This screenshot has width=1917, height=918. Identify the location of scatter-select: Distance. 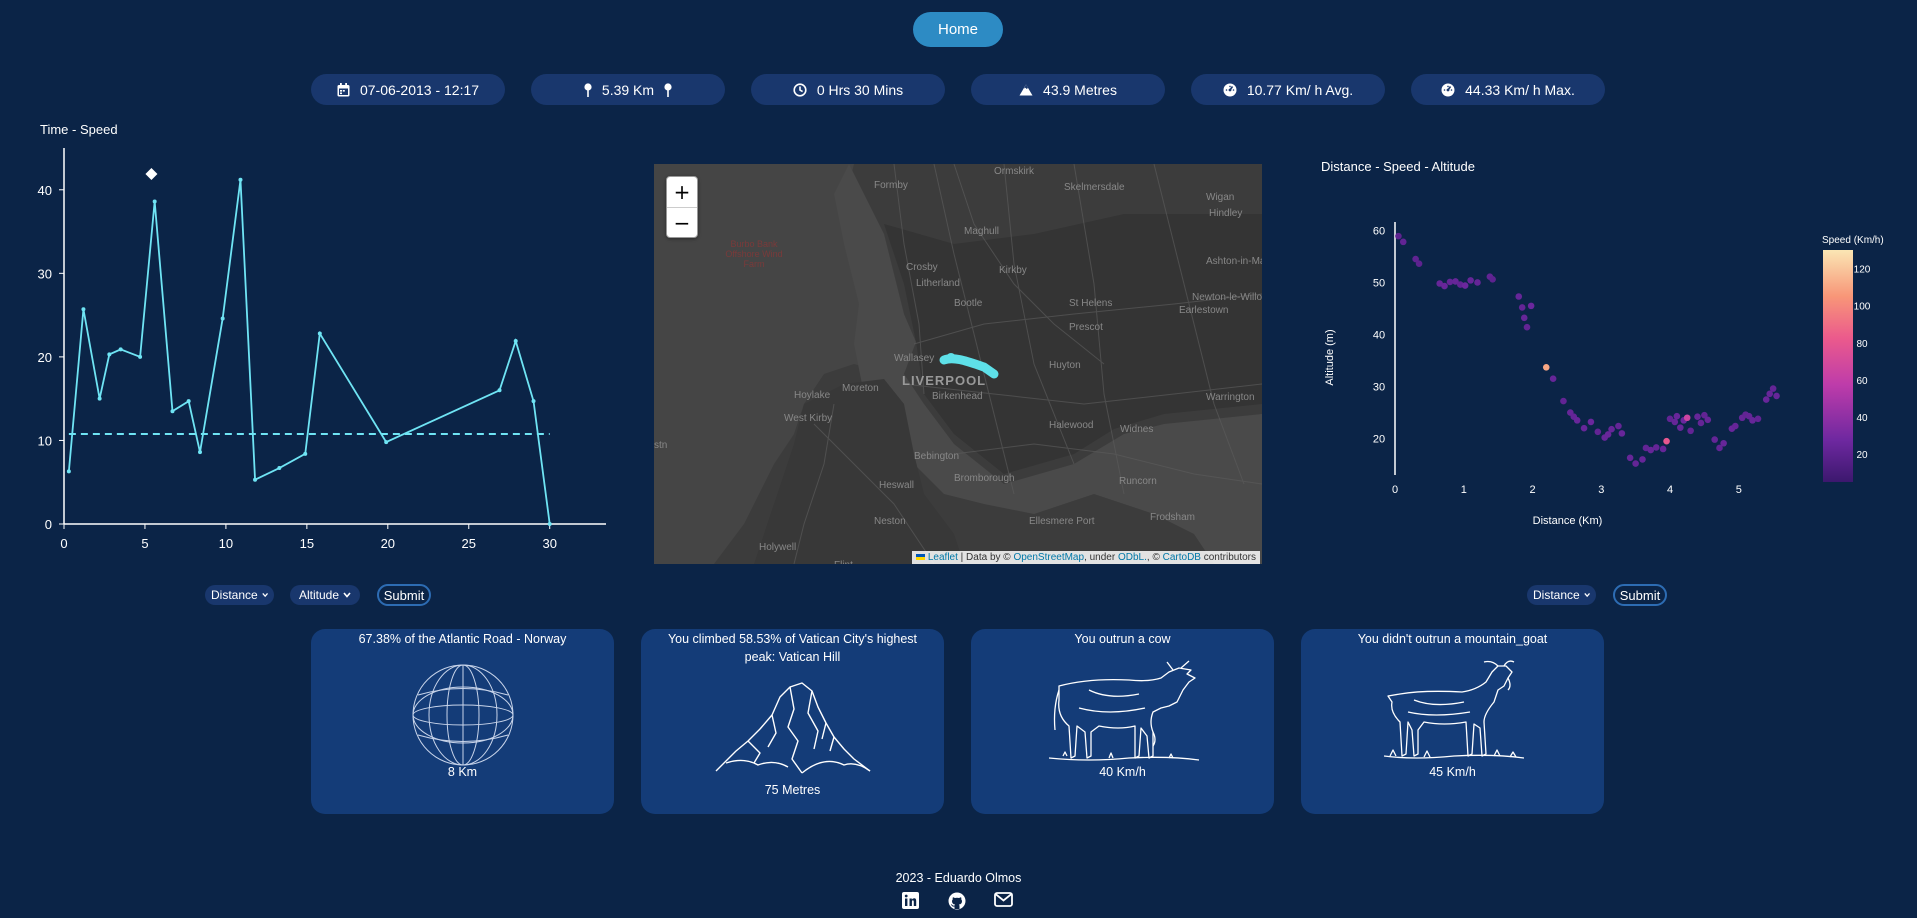
(1561, 595).